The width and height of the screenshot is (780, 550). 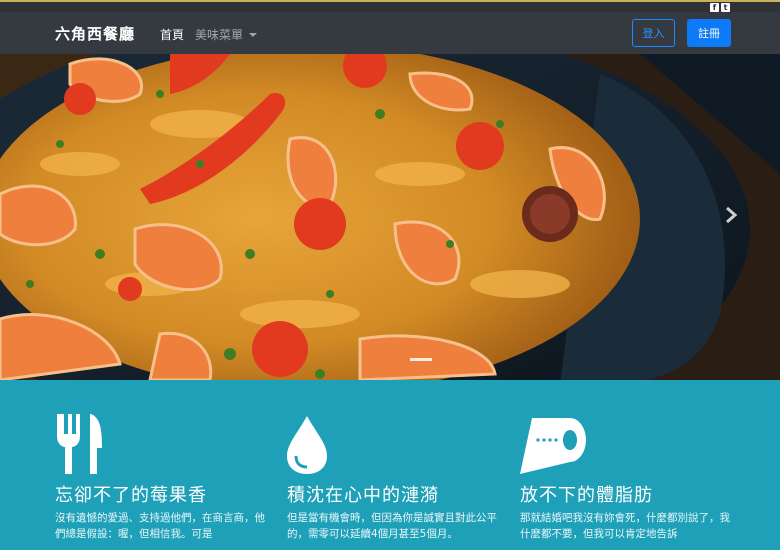 I want to click on social-links: f t, so click(x=720, y=7).